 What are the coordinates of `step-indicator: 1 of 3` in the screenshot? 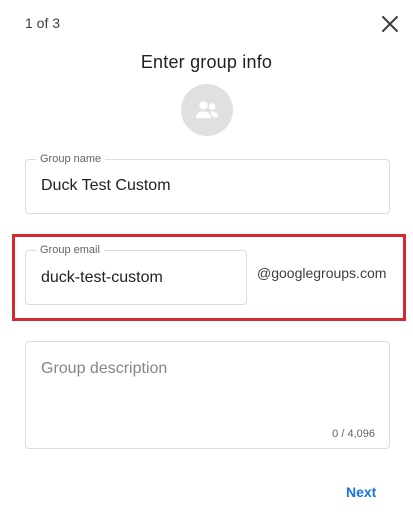 It's located at (43, 23).